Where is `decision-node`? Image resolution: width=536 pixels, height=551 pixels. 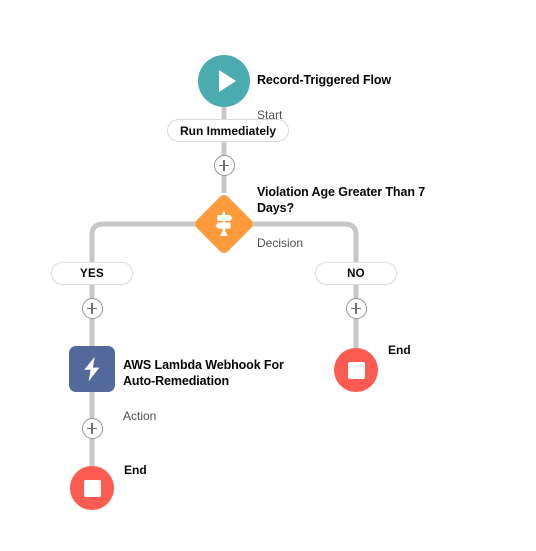 decision-node is located at coordinates (224, 224).